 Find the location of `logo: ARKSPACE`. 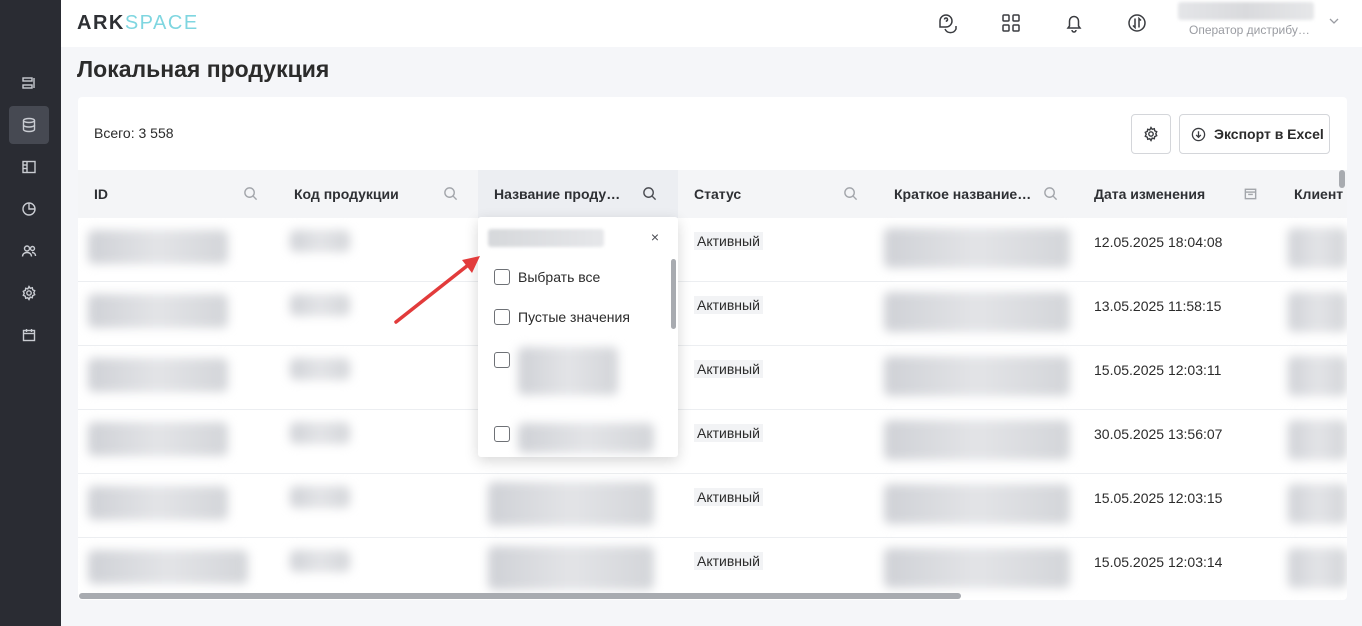

logo: ARKSPACE is located at coordinates (138, 23).